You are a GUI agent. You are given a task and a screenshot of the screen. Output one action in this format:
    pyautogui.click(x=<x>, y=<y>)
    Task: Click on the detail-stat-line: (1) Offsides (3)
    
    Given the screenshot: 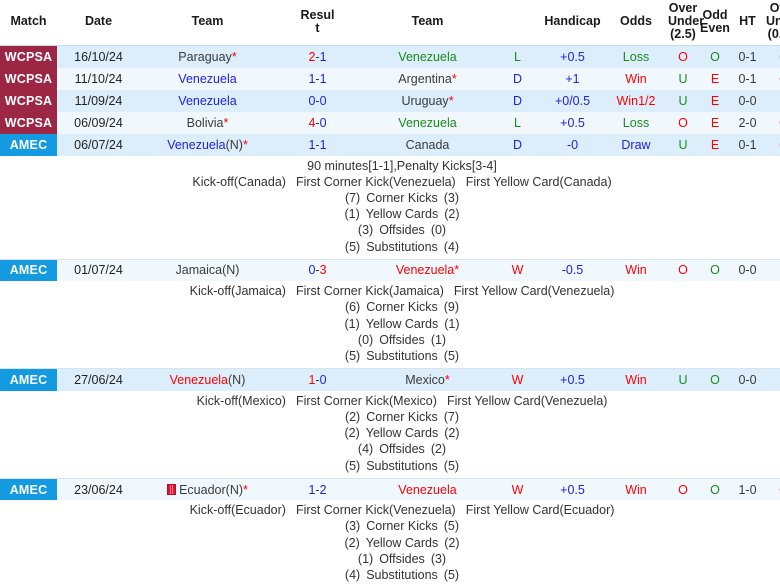 What is the action you would take?
    pyautogui.click(x=390, y=559)
    